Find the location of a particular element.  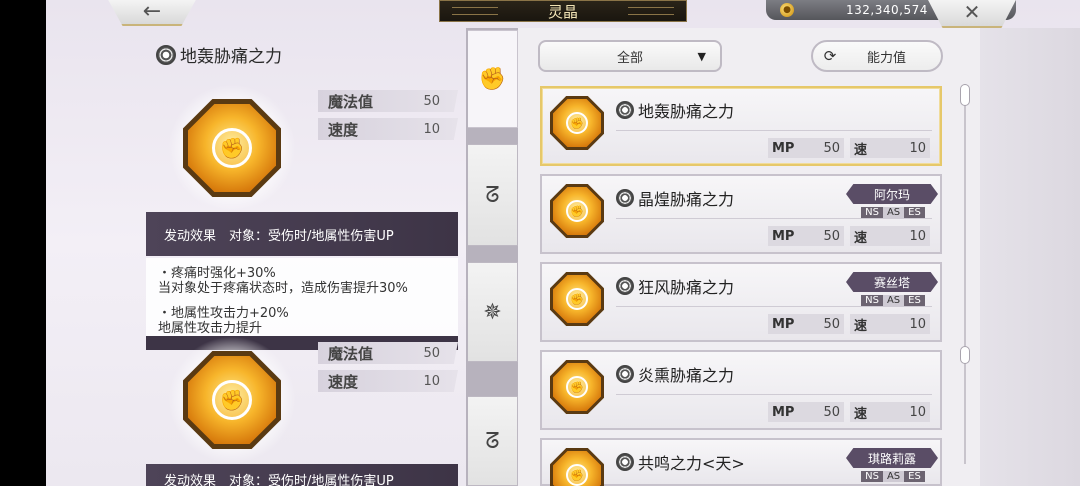

crystal-card: ✊ 地轰胁痛之力 MP 50 速 10 is located at coordinates (741, 126).